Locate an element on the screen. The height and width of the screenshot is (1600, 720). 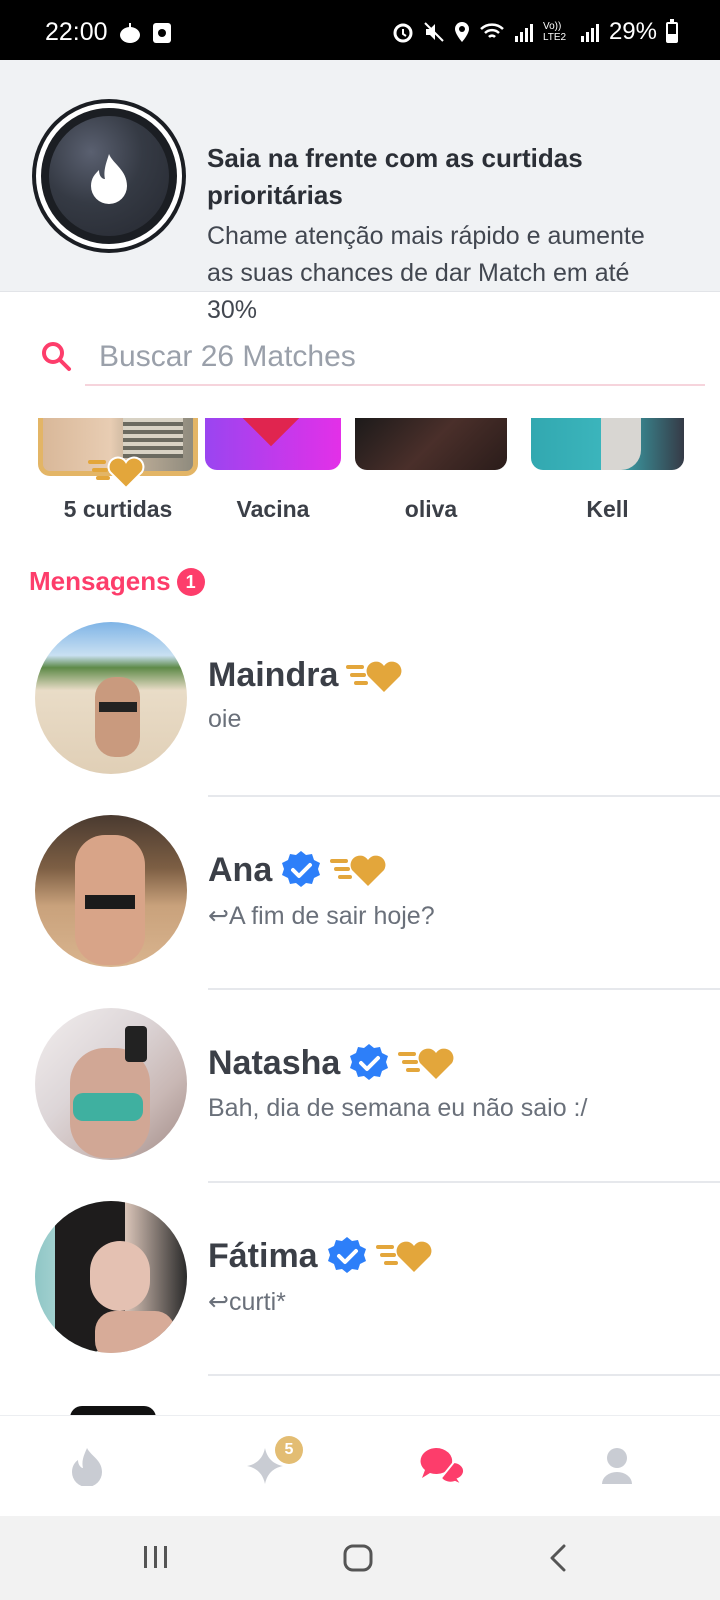
messages-header: Mensagens 1 is located at coordinates (117, 581).